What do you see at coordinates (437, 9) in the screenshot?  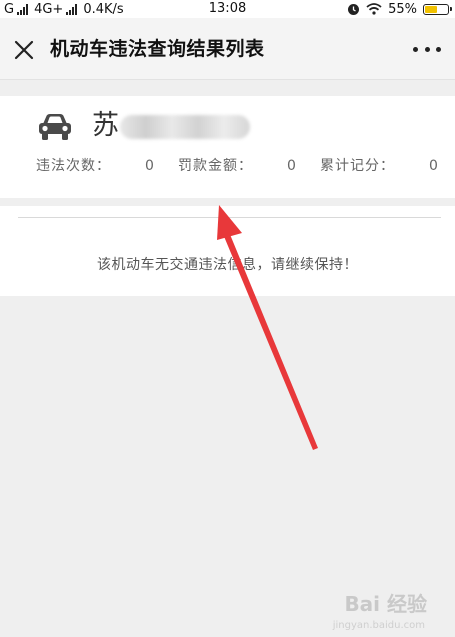 I see `battery-icon` at bounding box center [437, 9].